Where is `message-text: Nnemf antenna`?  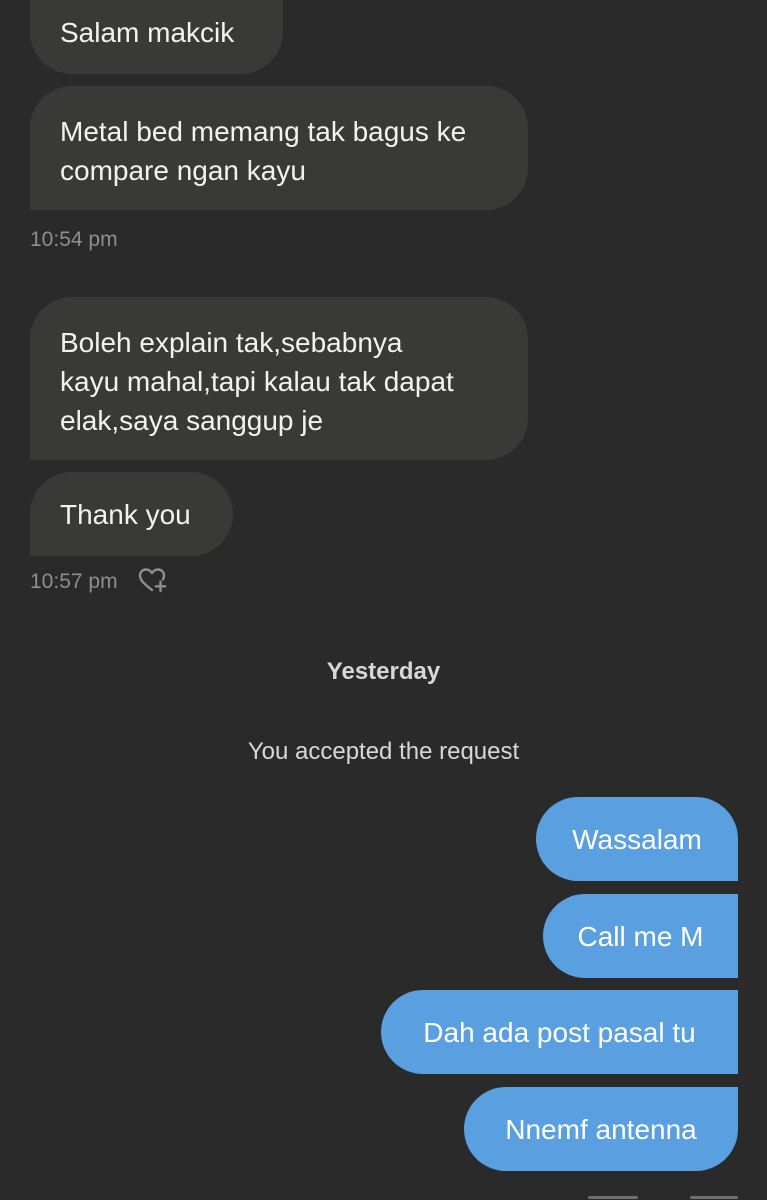 message-text: Nnemf antenna is located at coordinates (601, 1129).